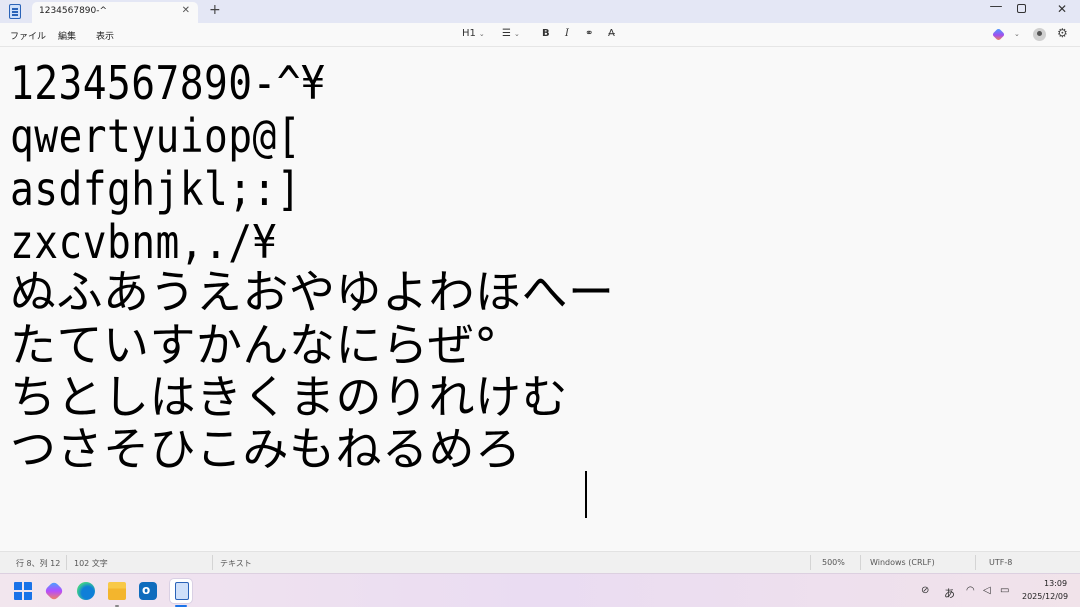 This screenshot has width=1080, height=607. Describe the element at coordinates (1021, 8) in the screenshot. I see `maximize-button` at that location.